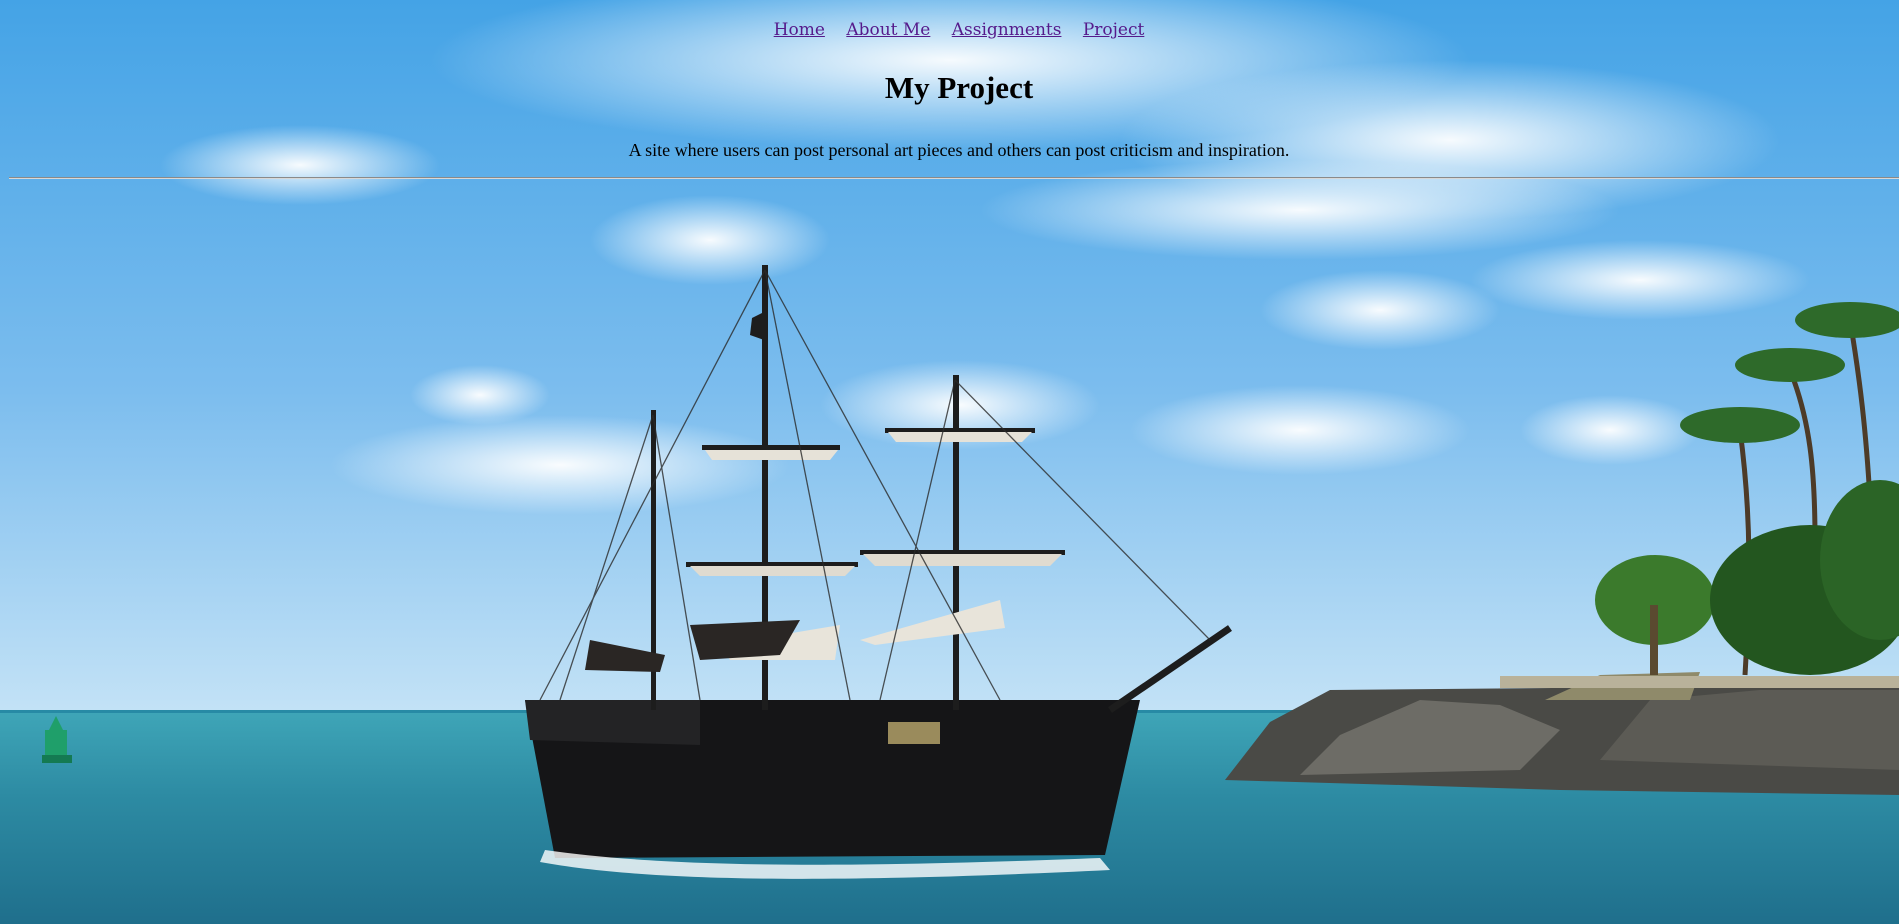 Image resolution: width=1899 pixels, height=924 pixels. Describe the element at coordinates (1113, 30) in the screenshot. I see `nav-link-project: Project` at that location.